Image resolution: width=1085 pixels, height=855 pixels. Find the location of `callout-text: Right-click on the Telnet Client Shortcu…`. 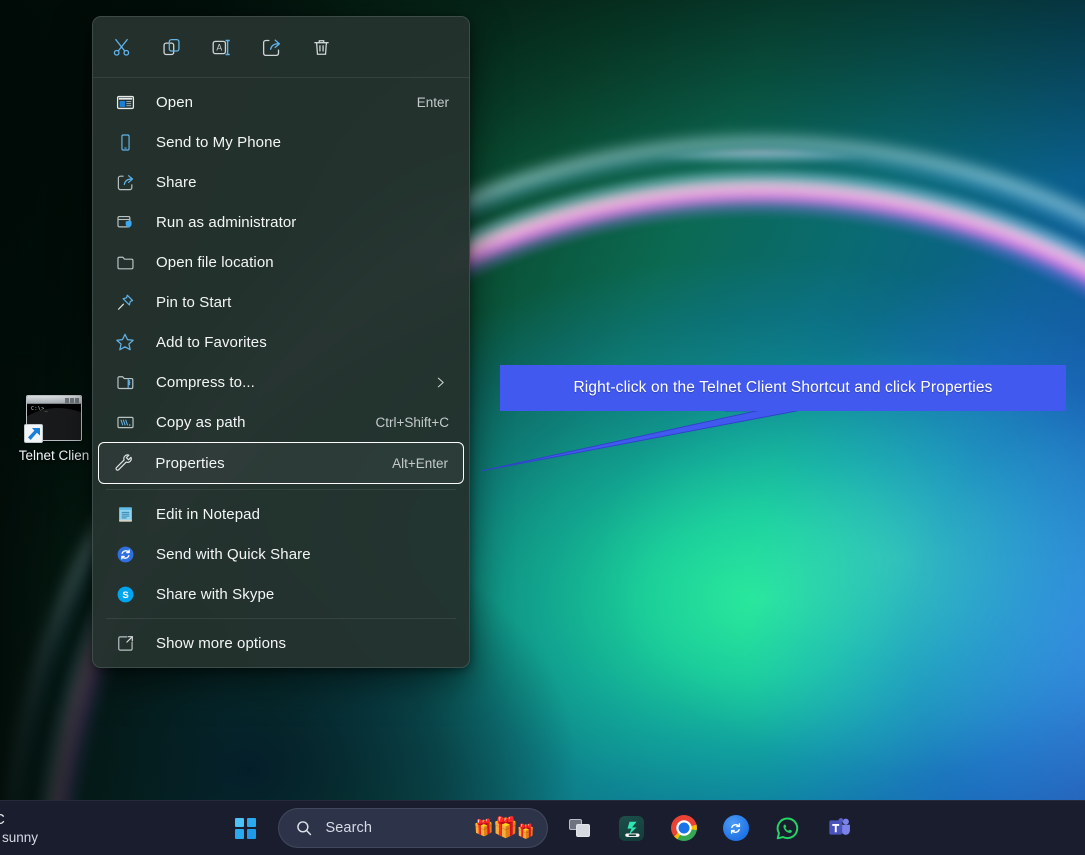

callout-text: Right-click on the Telnet Client Shortcu… is located at coordinates (783, 387).